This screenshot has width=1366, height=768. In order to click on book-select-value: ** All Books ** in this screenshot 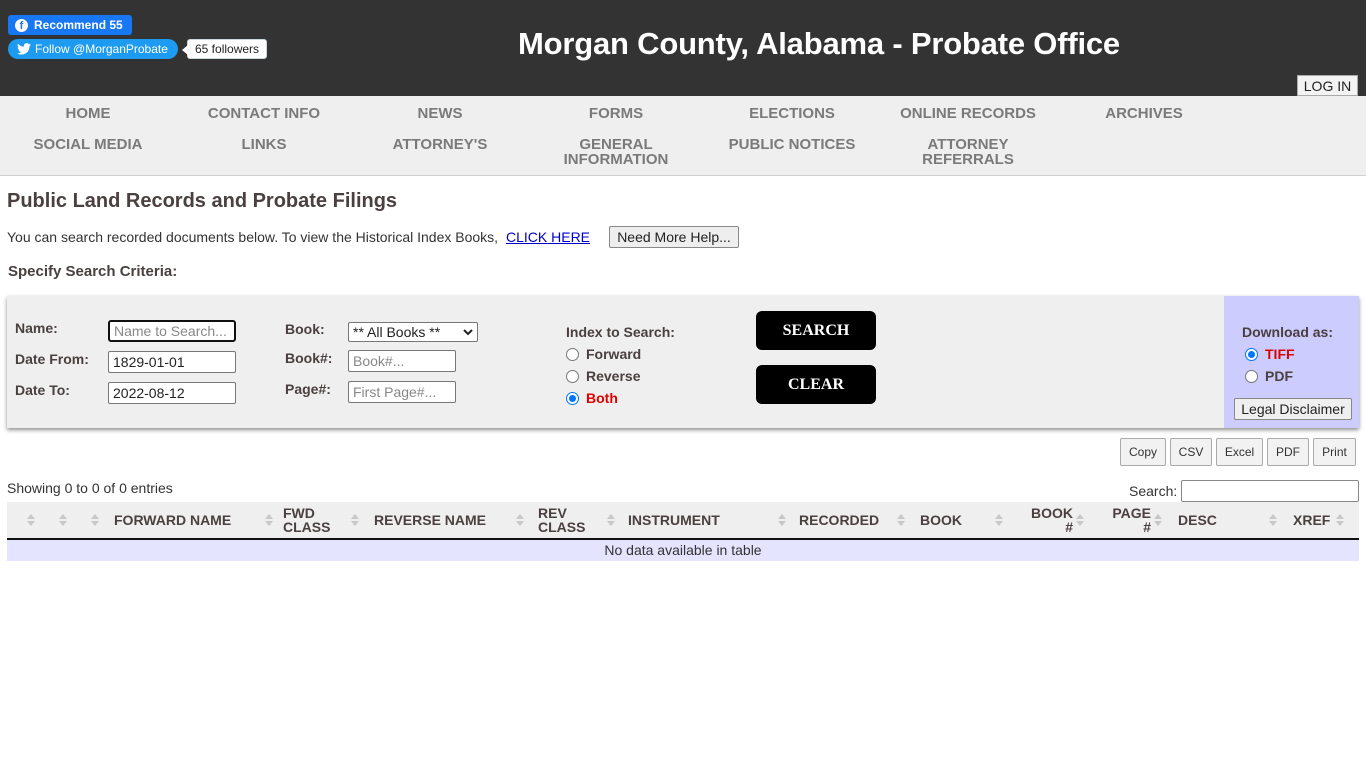, I will do `click(397, 332)`.